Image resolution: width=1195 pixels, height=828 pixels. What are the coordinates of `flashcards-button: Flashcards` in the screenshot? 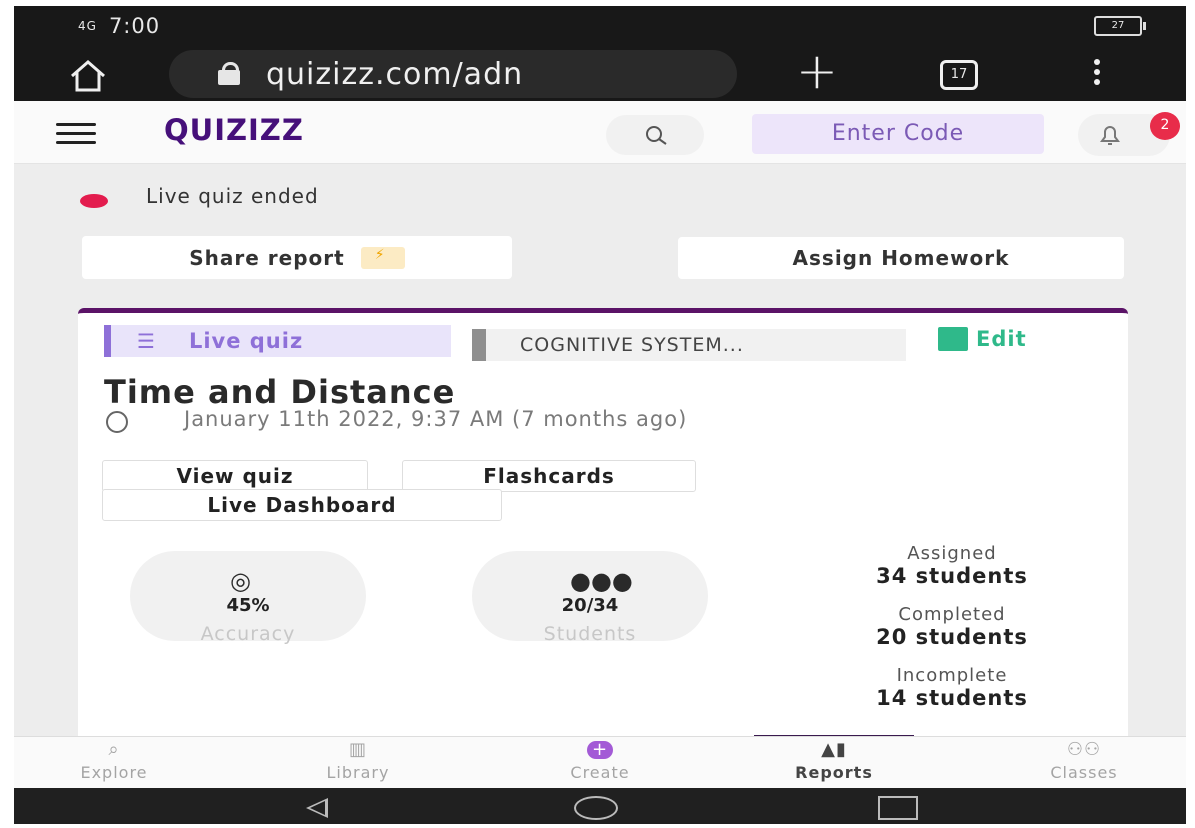 It's located at (549, 476).